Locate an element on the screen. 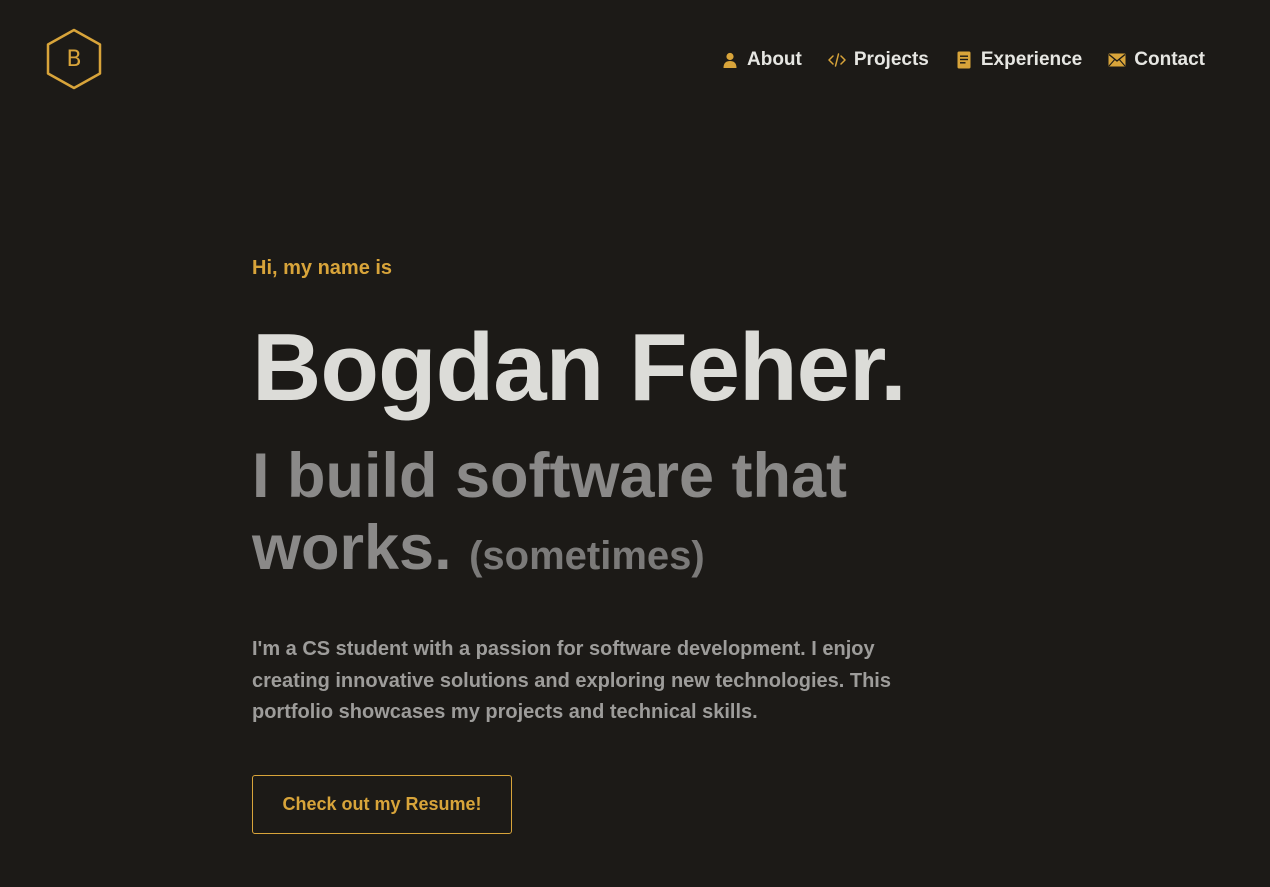 The image size is (1270, 887). logo-letter: B is located at coordinates (74, 59).